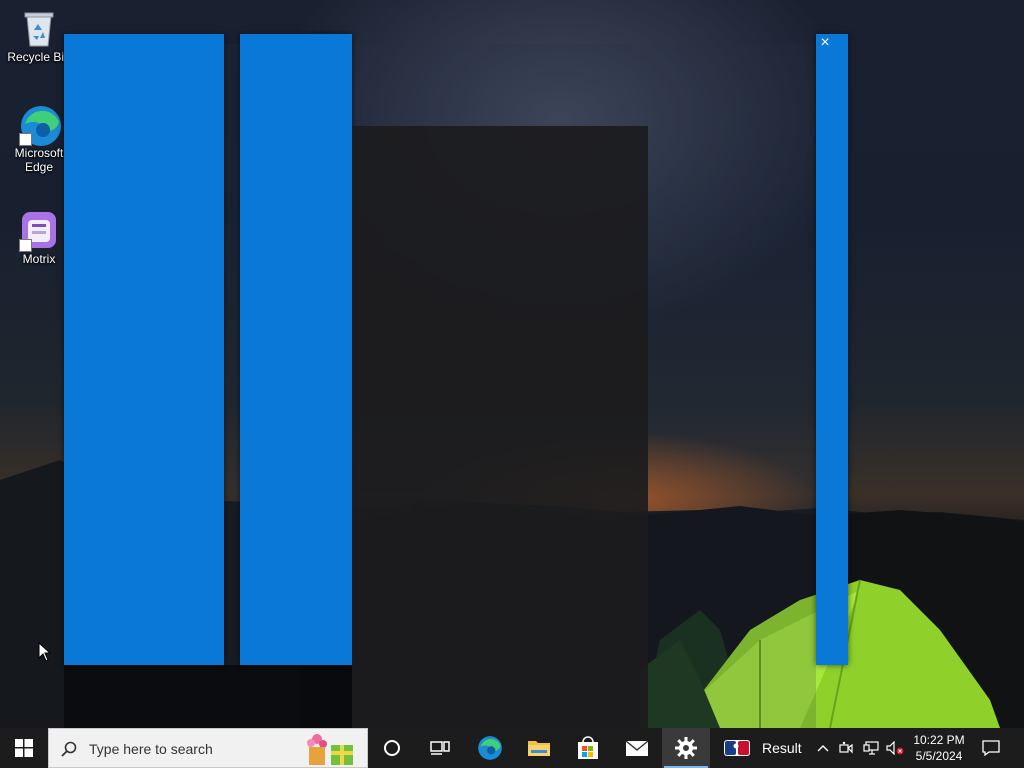 The width and height of the screenshot is (1024, 768). What do you see at coordinates (939, 756) in the screenshot?
I see `clock-date: 5/5/2024` at bounding box center [939, 756].